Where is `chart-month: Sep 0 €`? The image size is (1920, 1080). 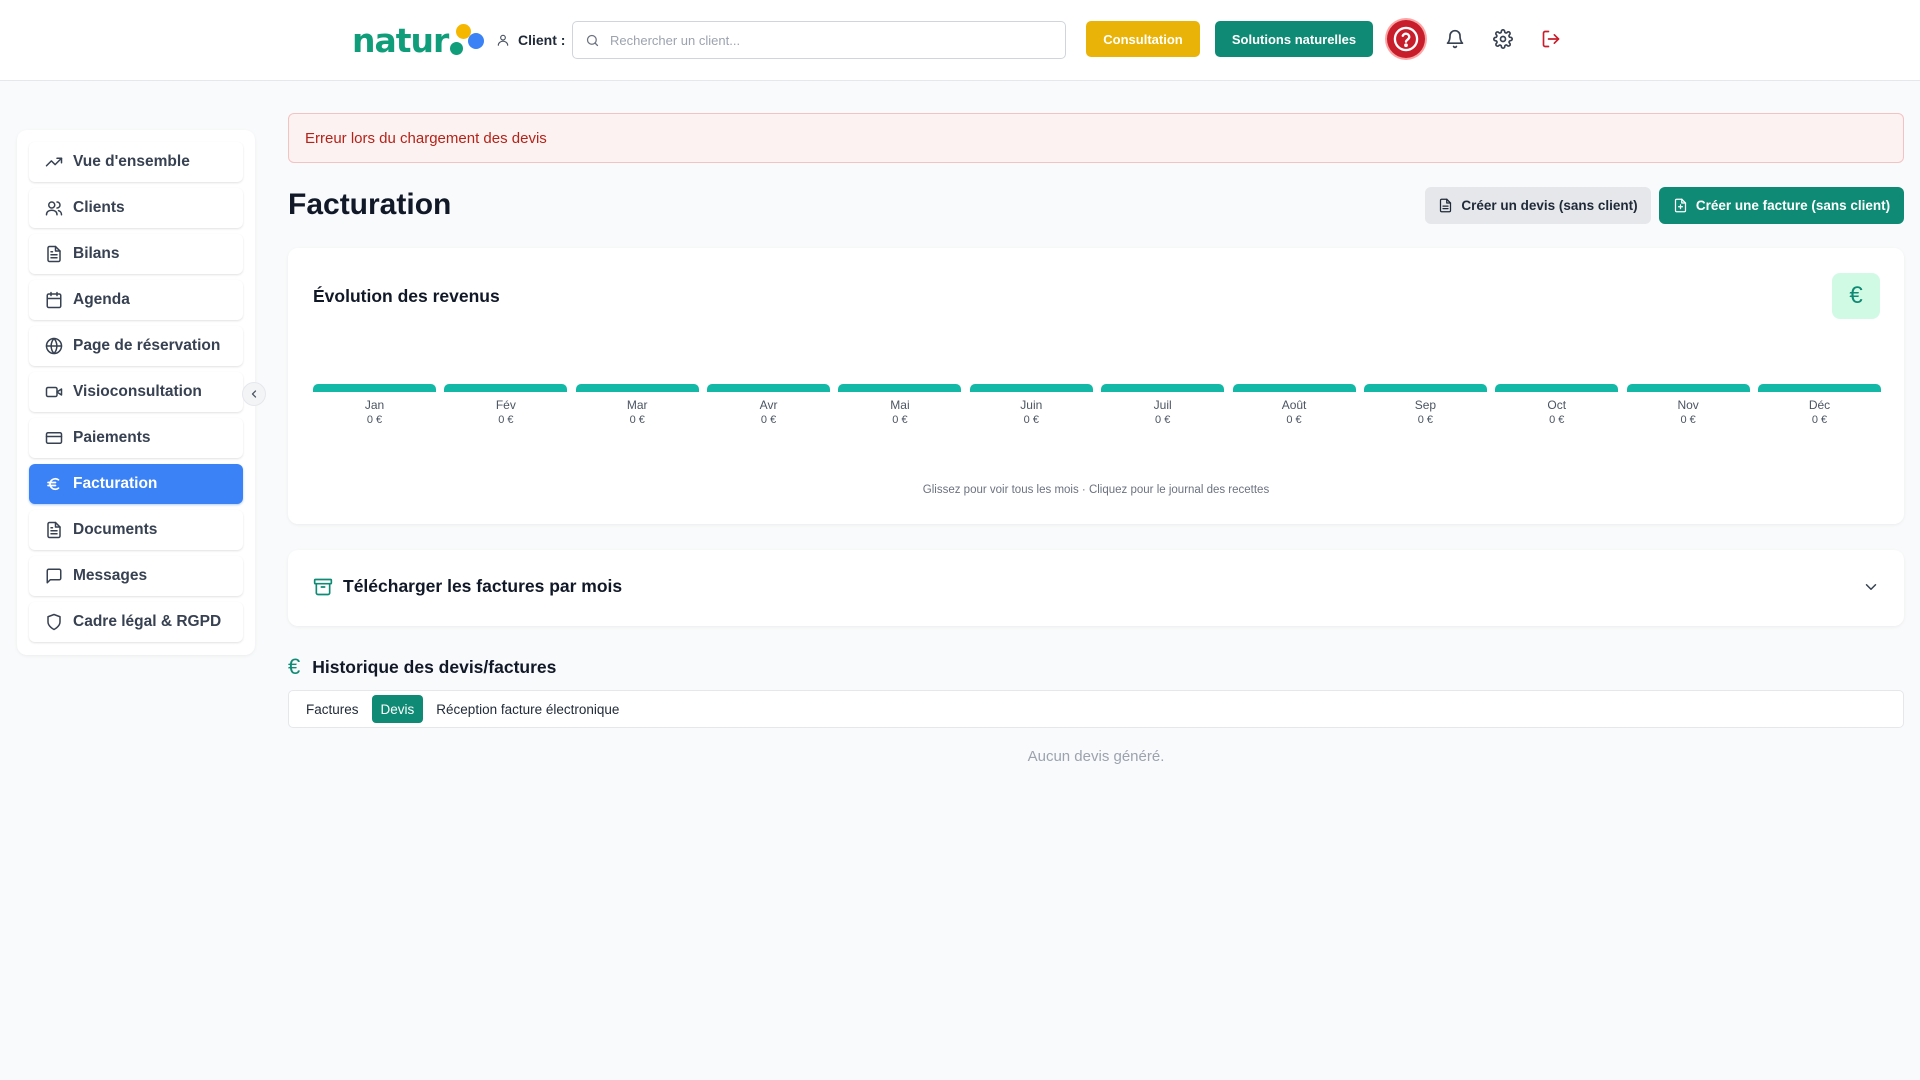
chart-month: Sep 0 € is located at coordinates (1425, 408).